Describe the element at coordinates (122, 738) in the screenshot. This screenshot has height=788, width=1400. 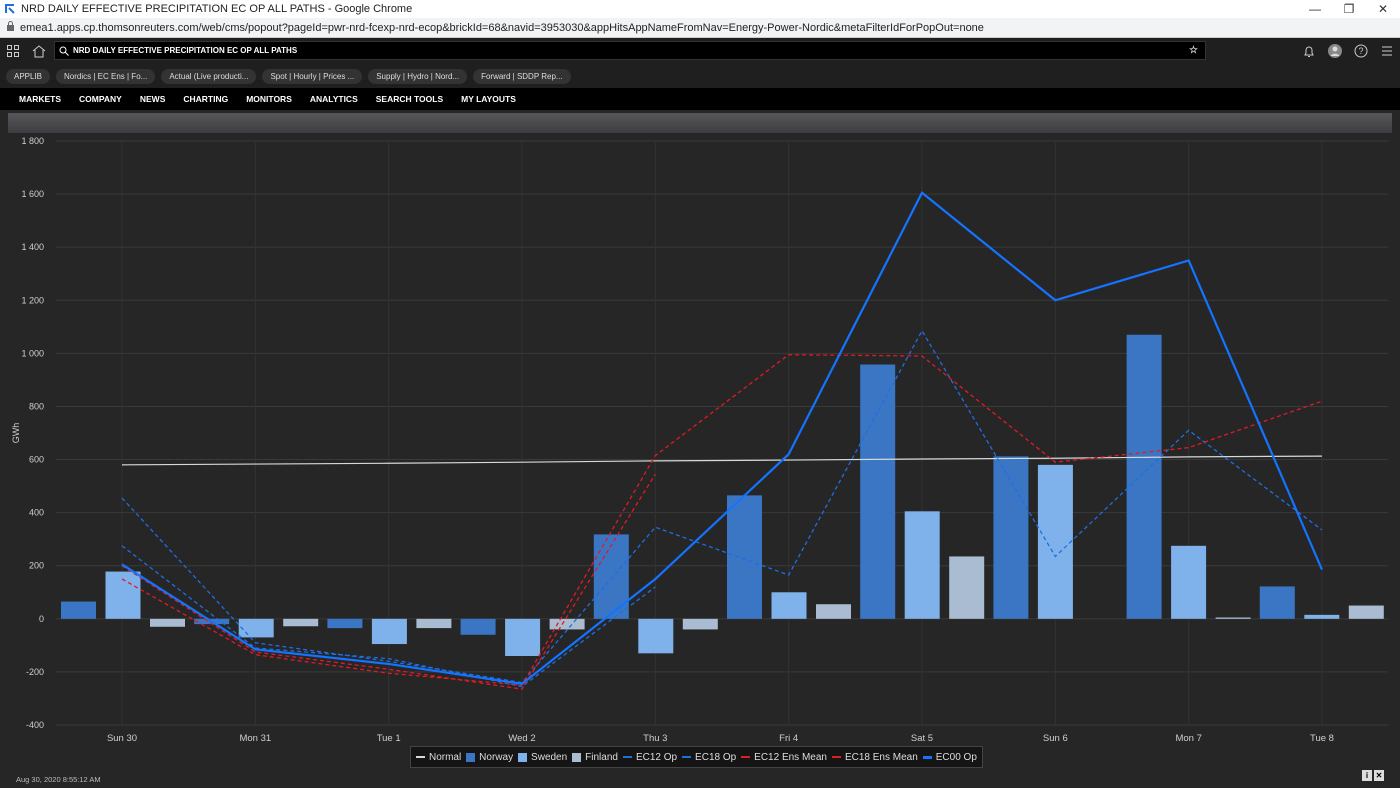
I see `x-tick-label: Sun 30` at that location.